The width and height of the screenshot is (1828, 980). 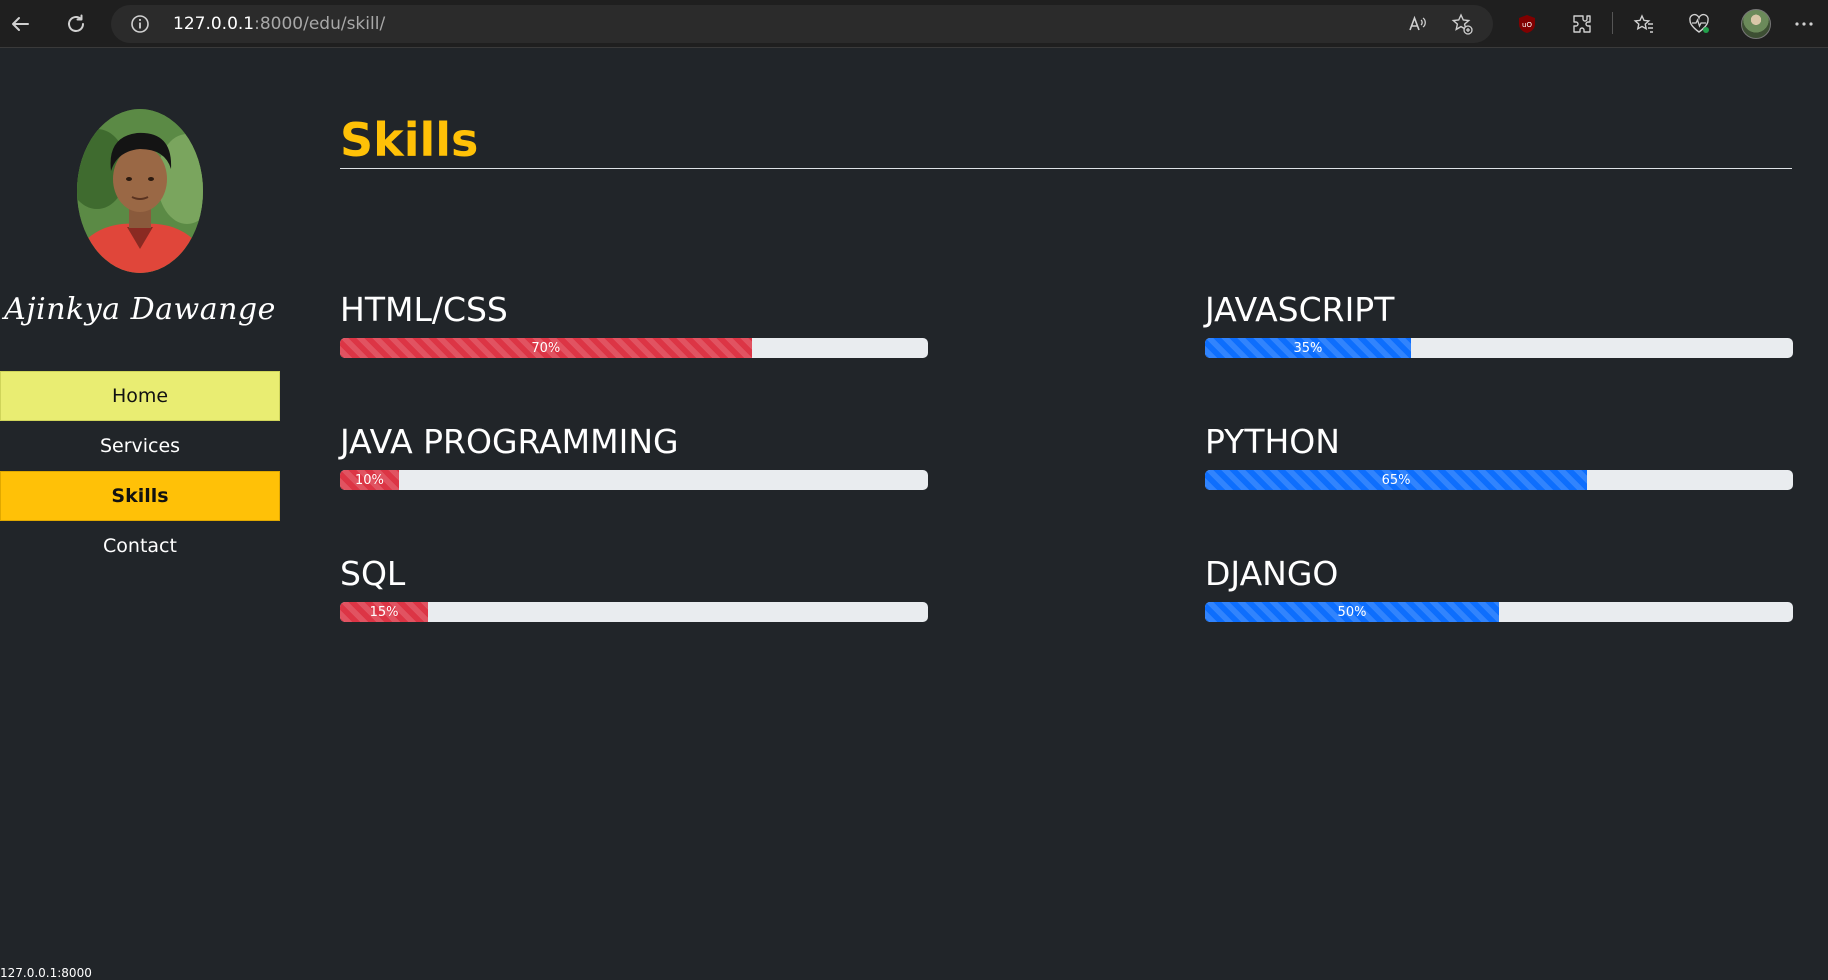 I want to click on nav-skills: Skills, so click(x=140, y=496).